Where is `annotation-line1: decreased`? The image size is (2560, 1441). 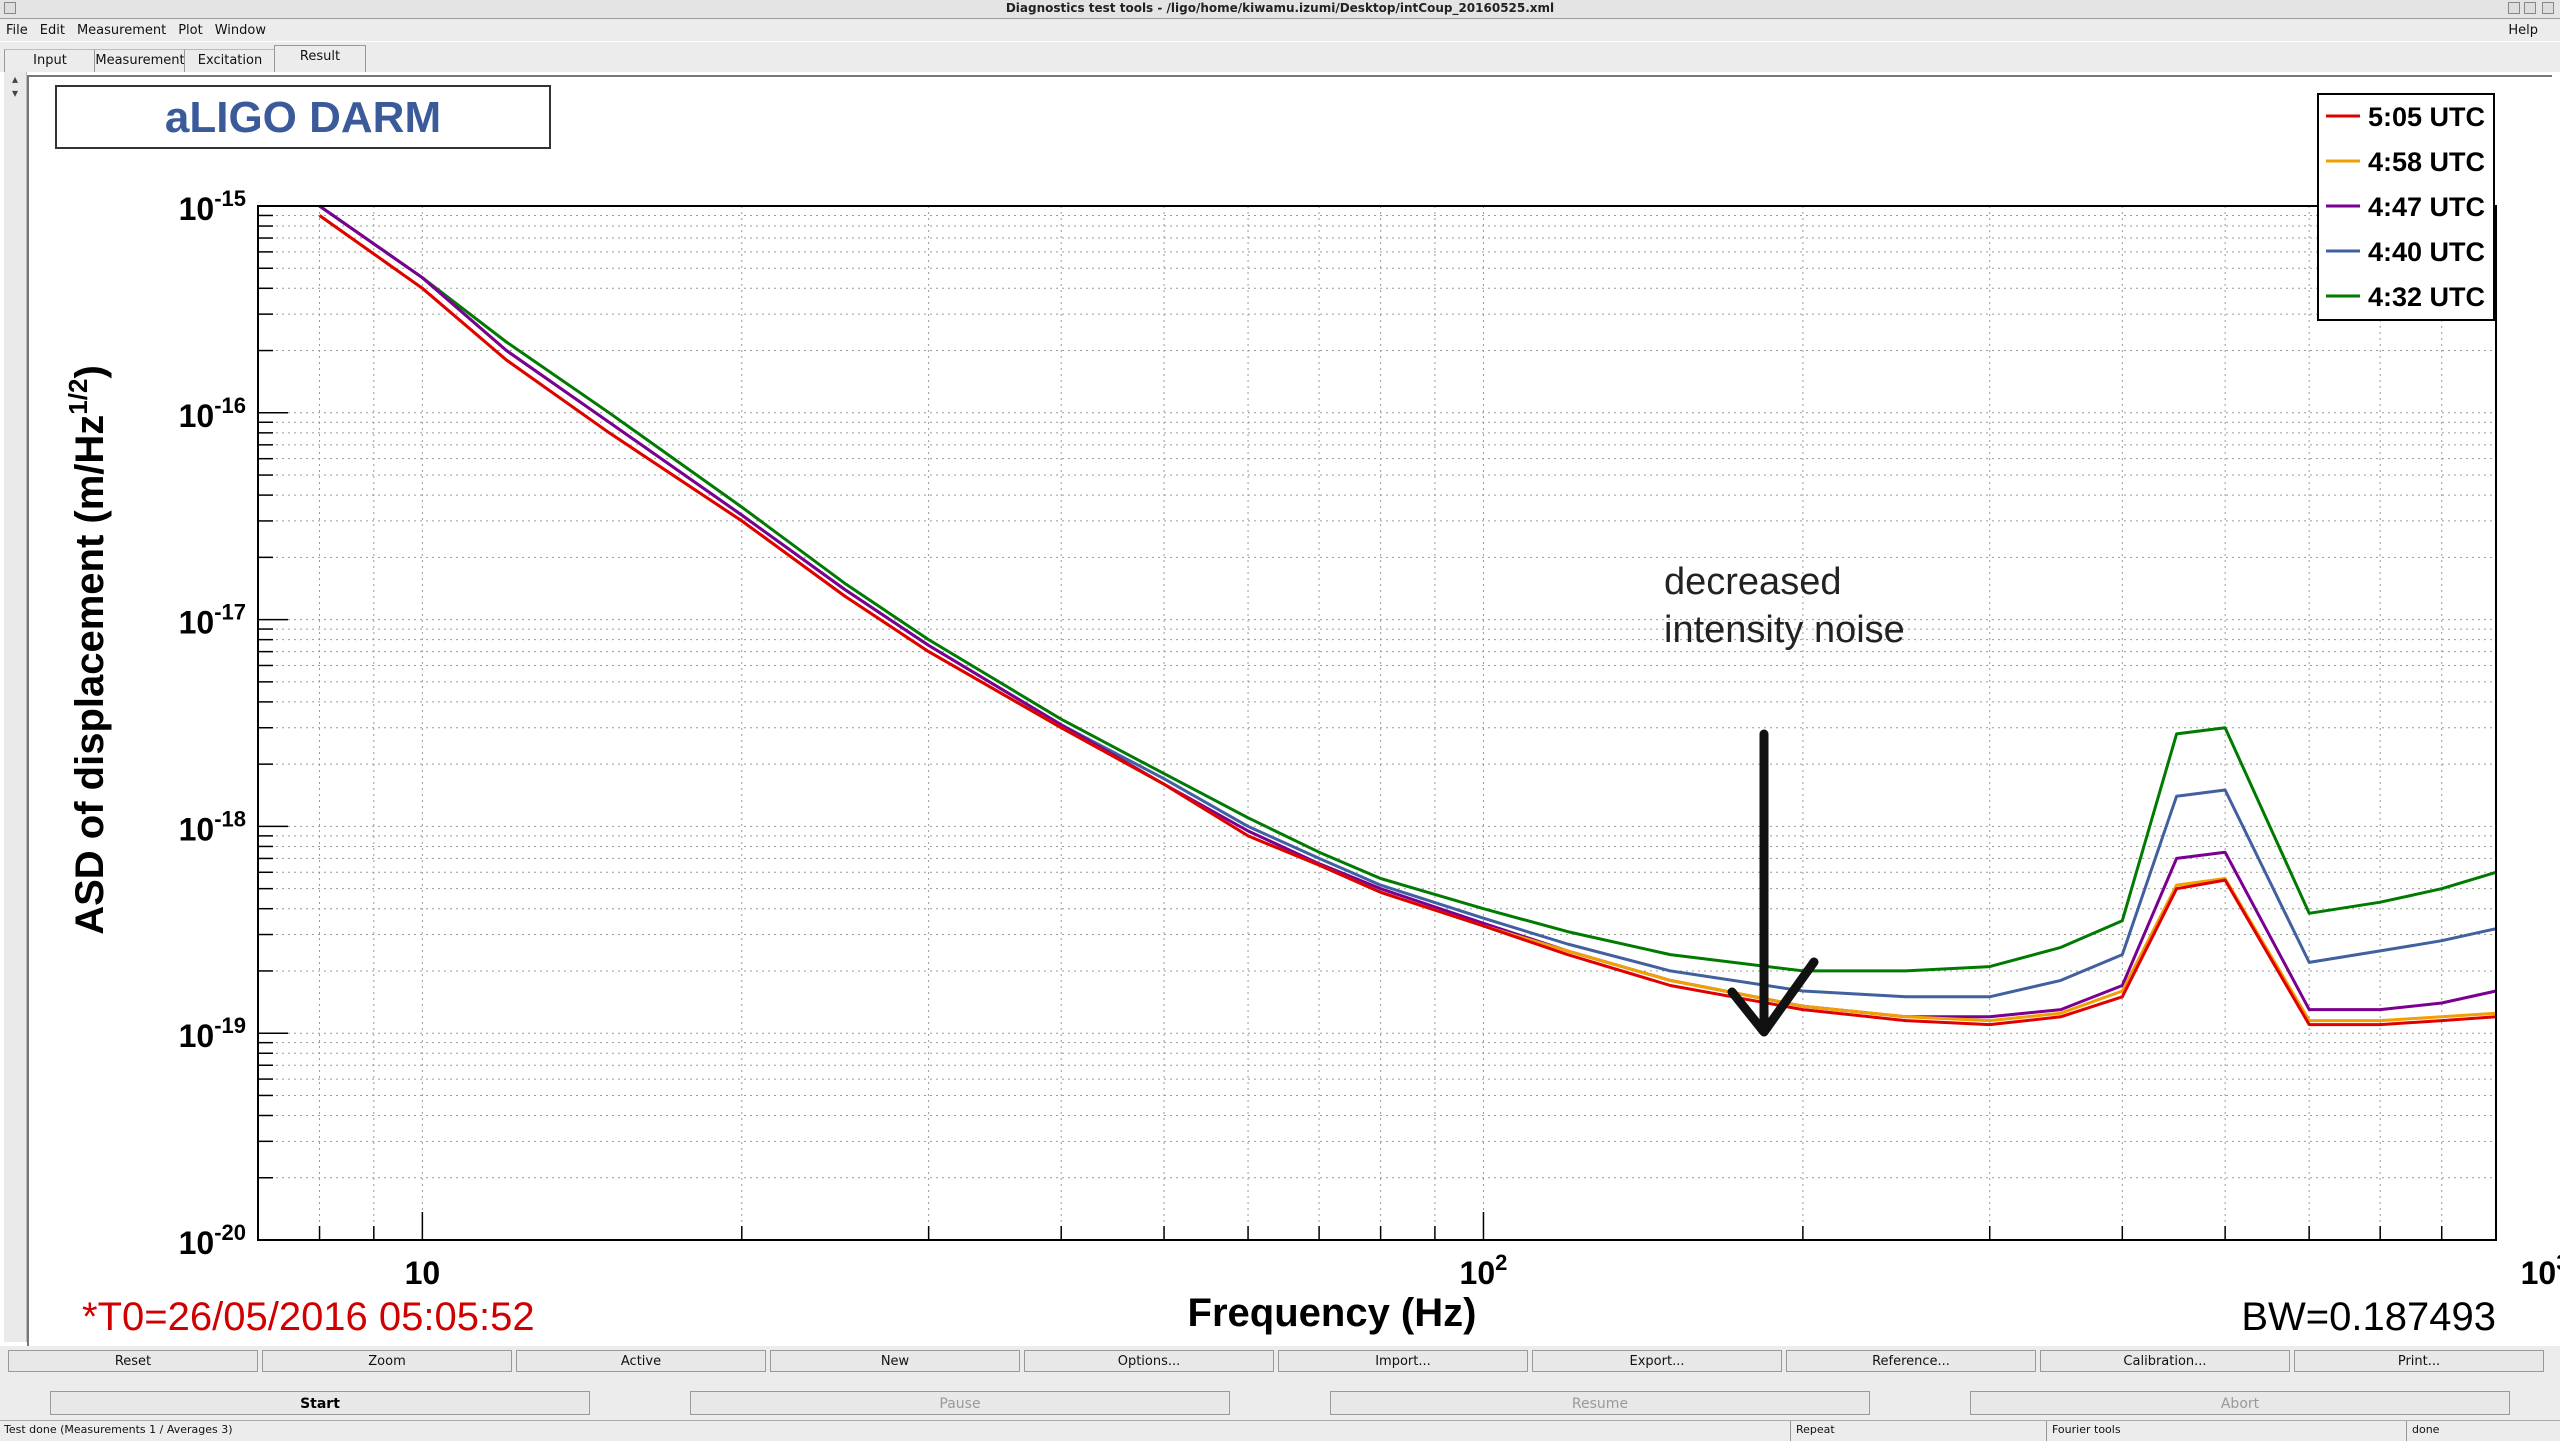 annotation-line1: decreased is located at coordinates (1752, 582).